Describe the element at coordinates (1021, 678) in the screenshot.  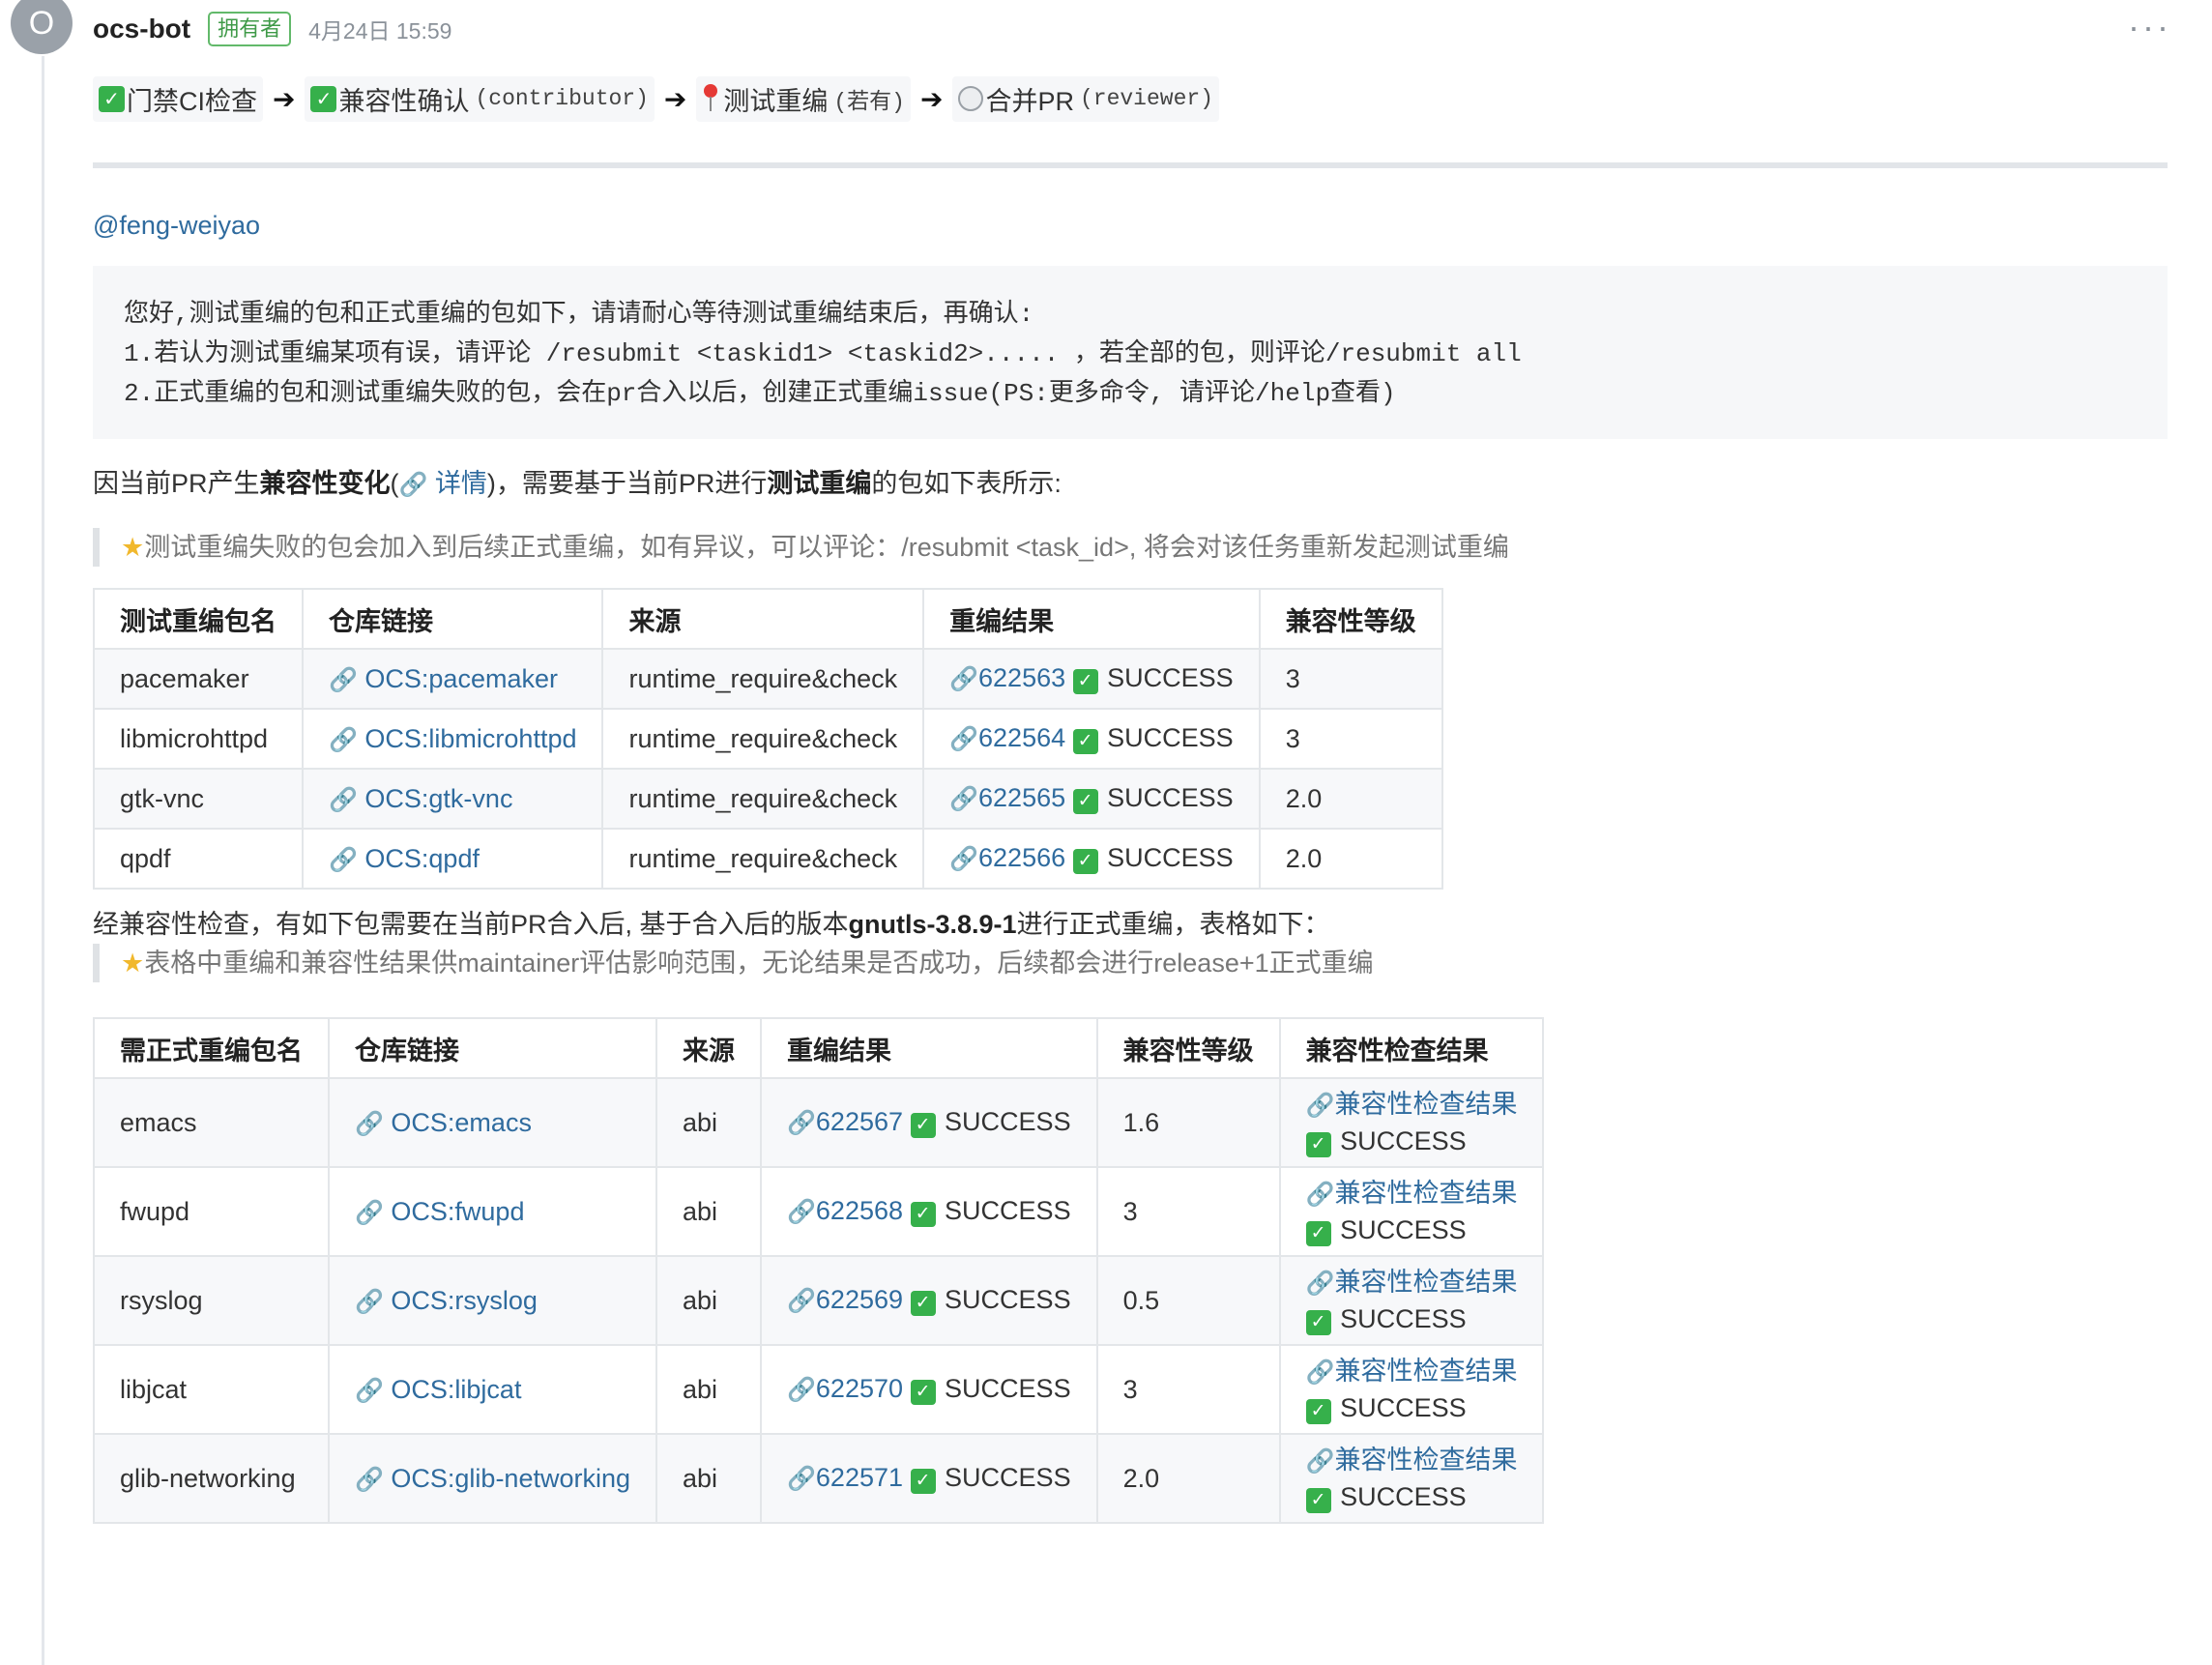
I see `task-link: 622563` at that location.